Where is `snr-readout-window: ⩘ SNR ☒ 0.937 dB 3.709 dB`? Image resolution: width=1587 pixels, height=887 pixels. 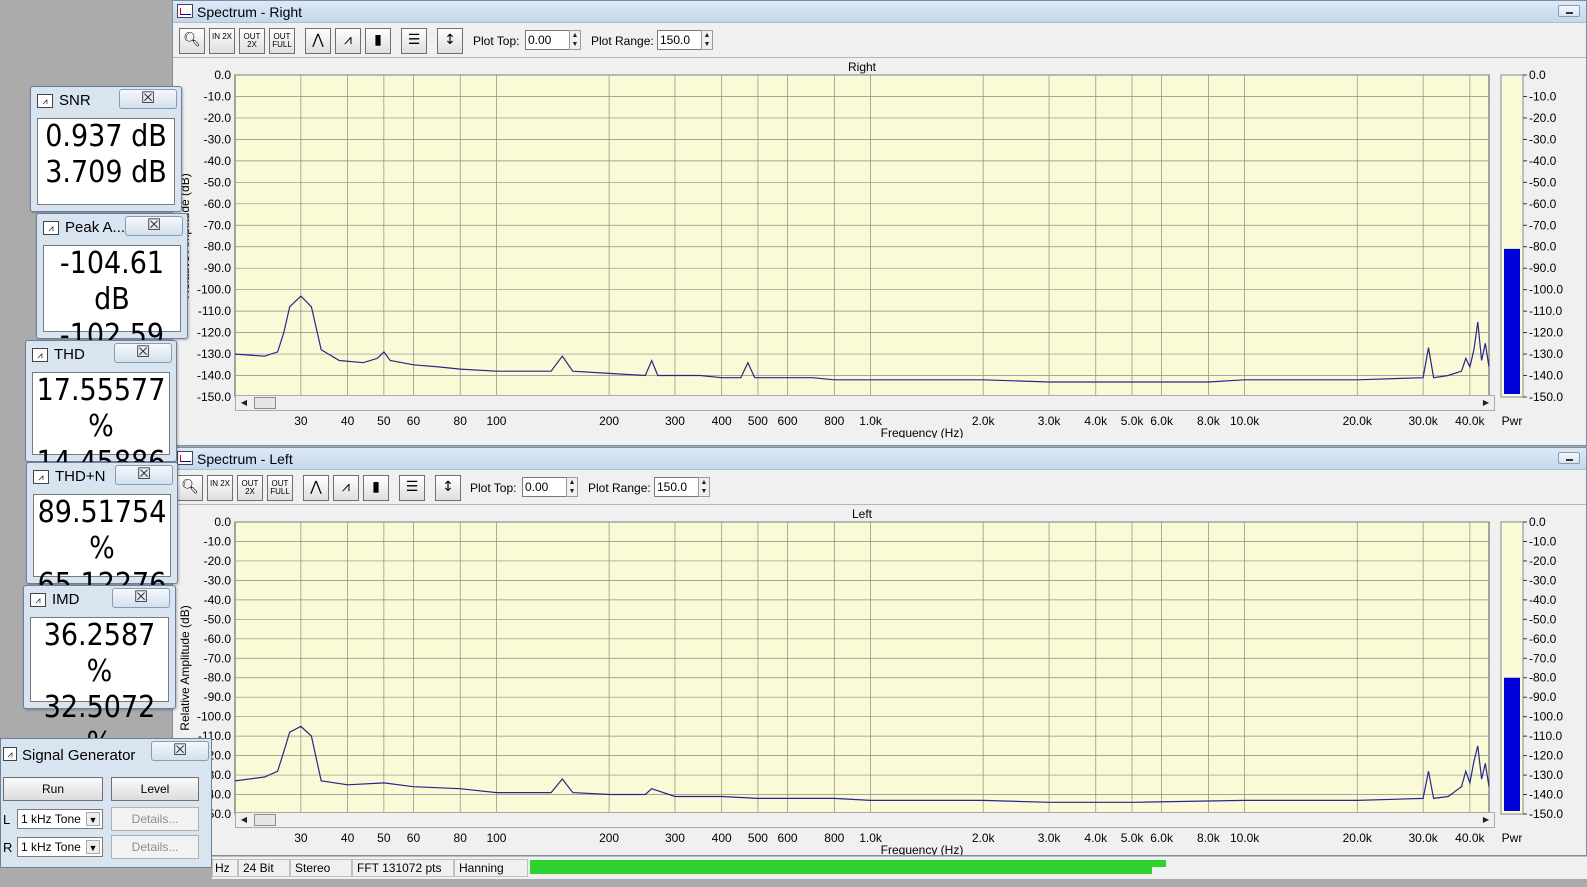
snr-readout-window: ⩘ SNR ☒ 0.937 dB 3.709 dB is located at coordinates (106, 149).